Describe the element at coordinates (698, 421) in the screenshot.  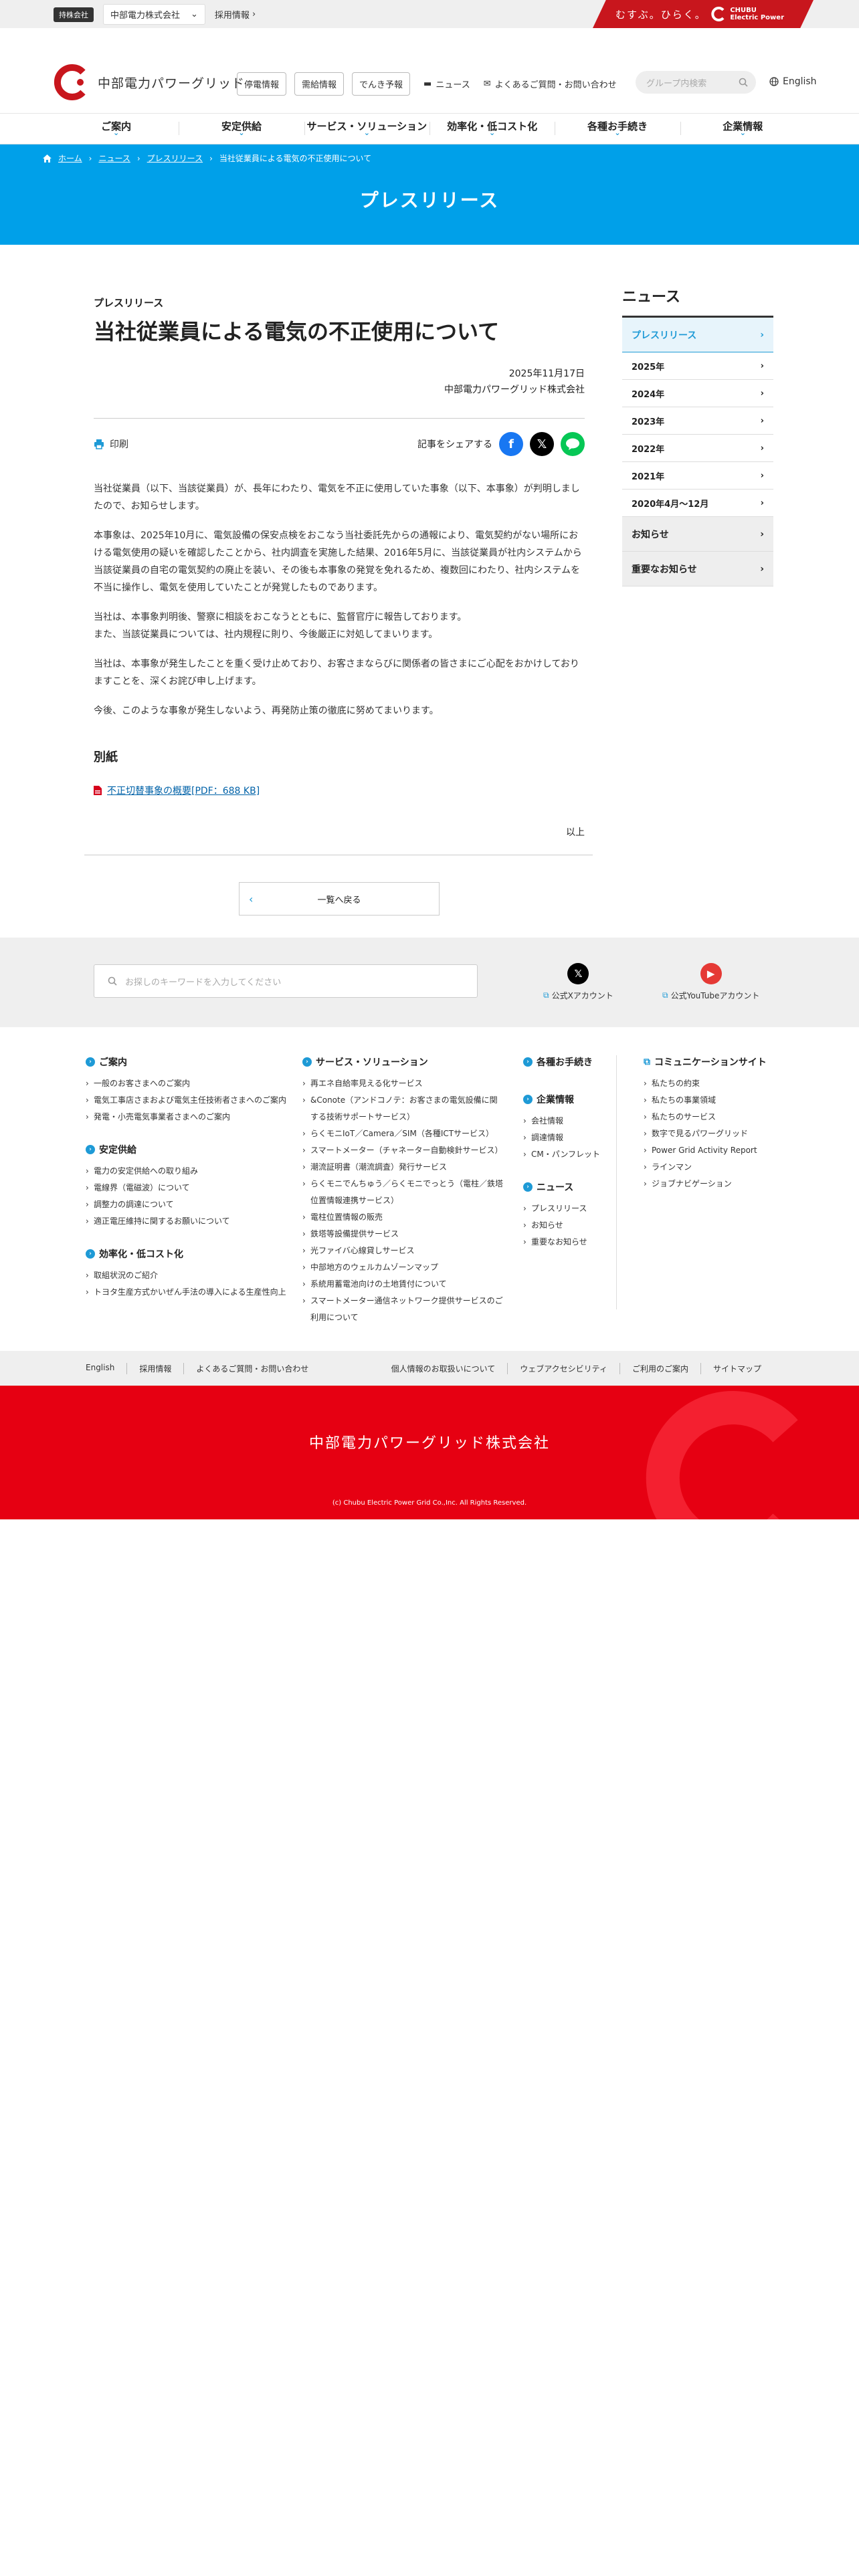
I see `sidebar-item-2023: 2023年 ›` at that location.